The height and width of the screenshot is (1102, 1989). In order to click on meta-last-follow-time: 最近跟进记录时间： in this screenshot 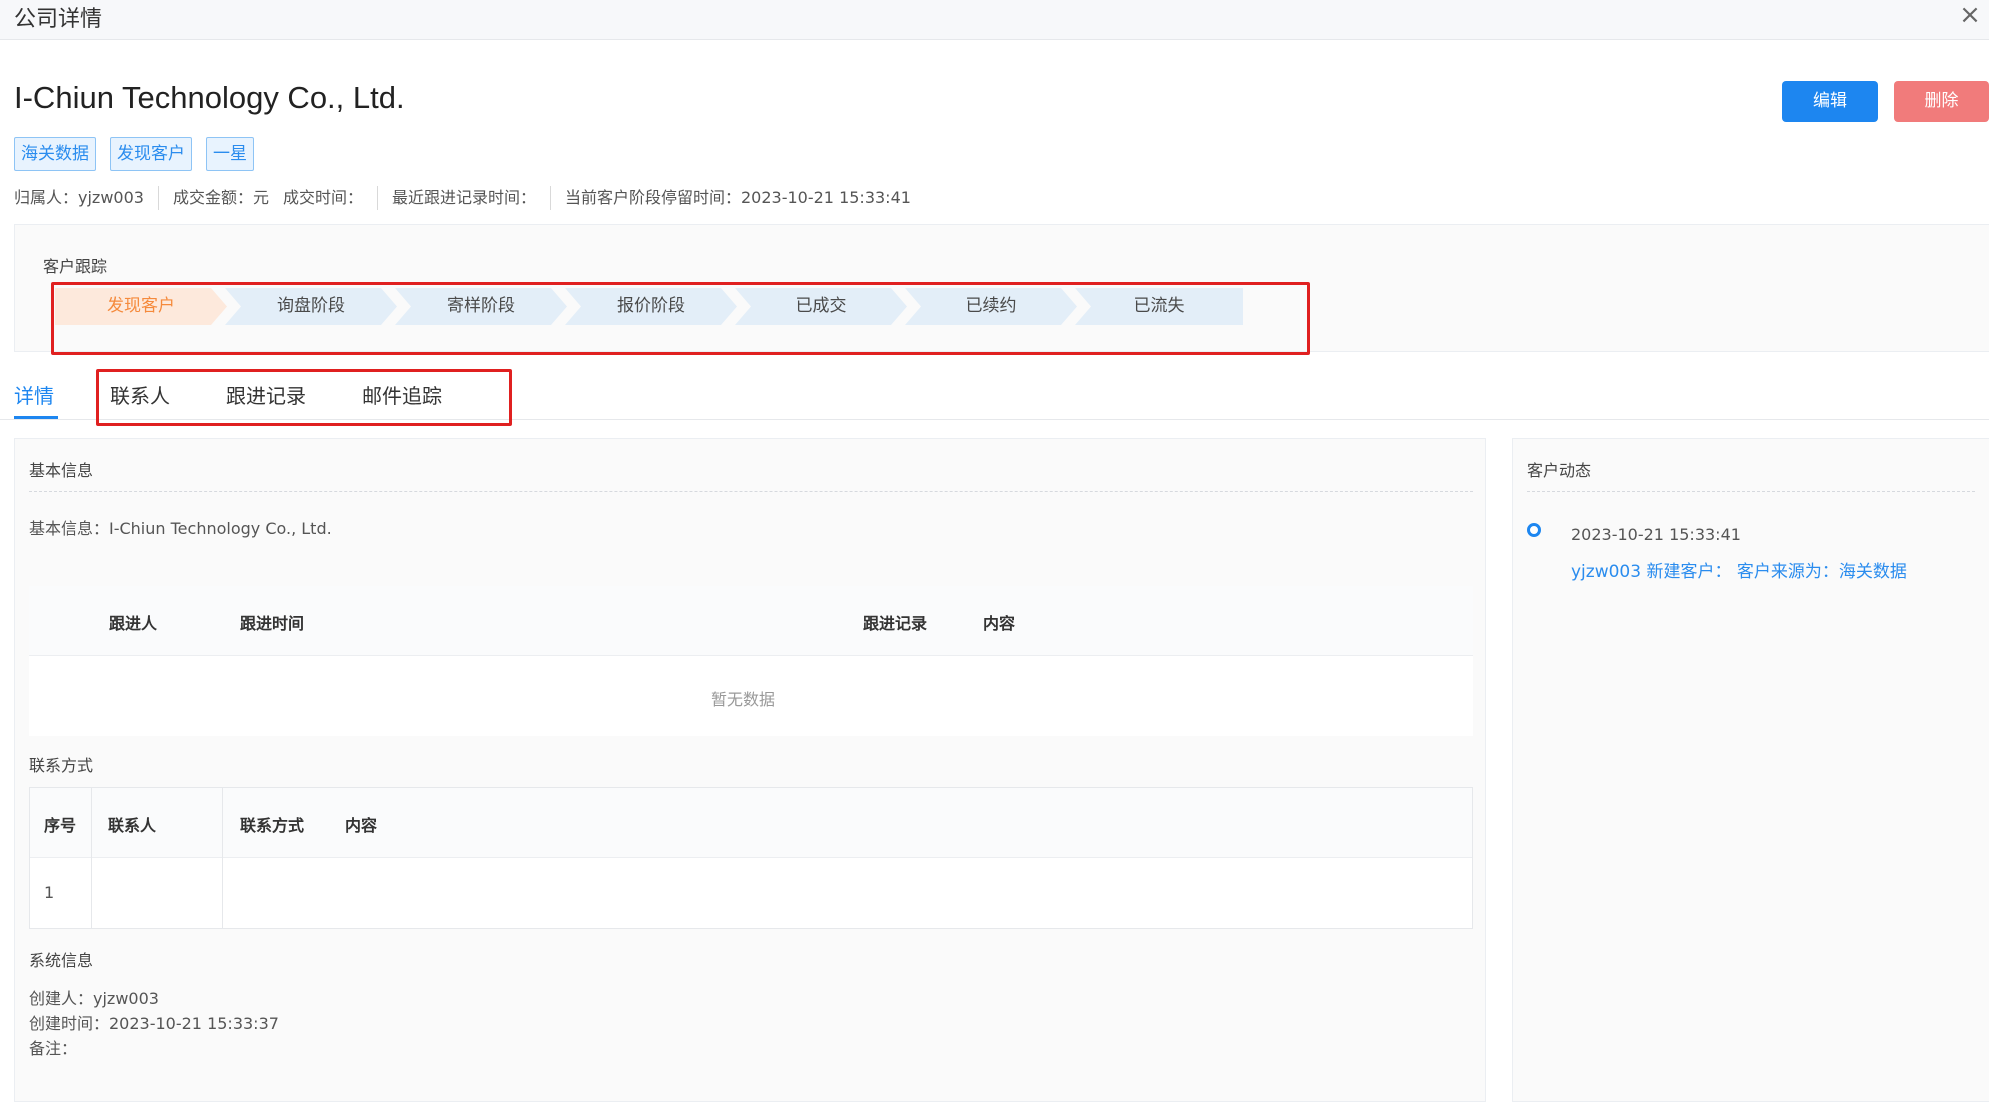, I will do `click(463, 198)`.